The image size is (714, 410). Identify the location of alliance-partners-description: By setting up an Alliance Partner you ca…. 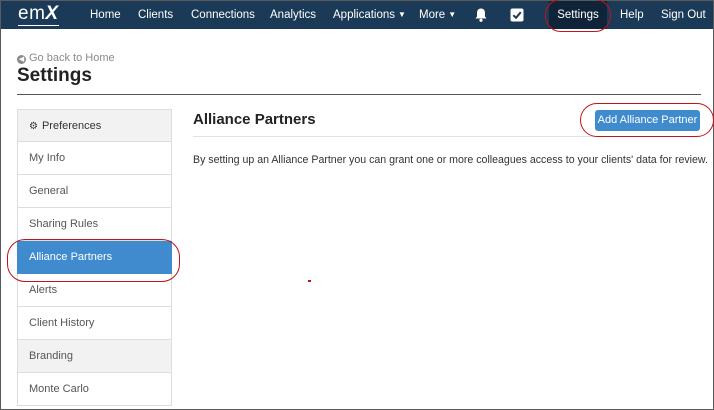
(450, 160).